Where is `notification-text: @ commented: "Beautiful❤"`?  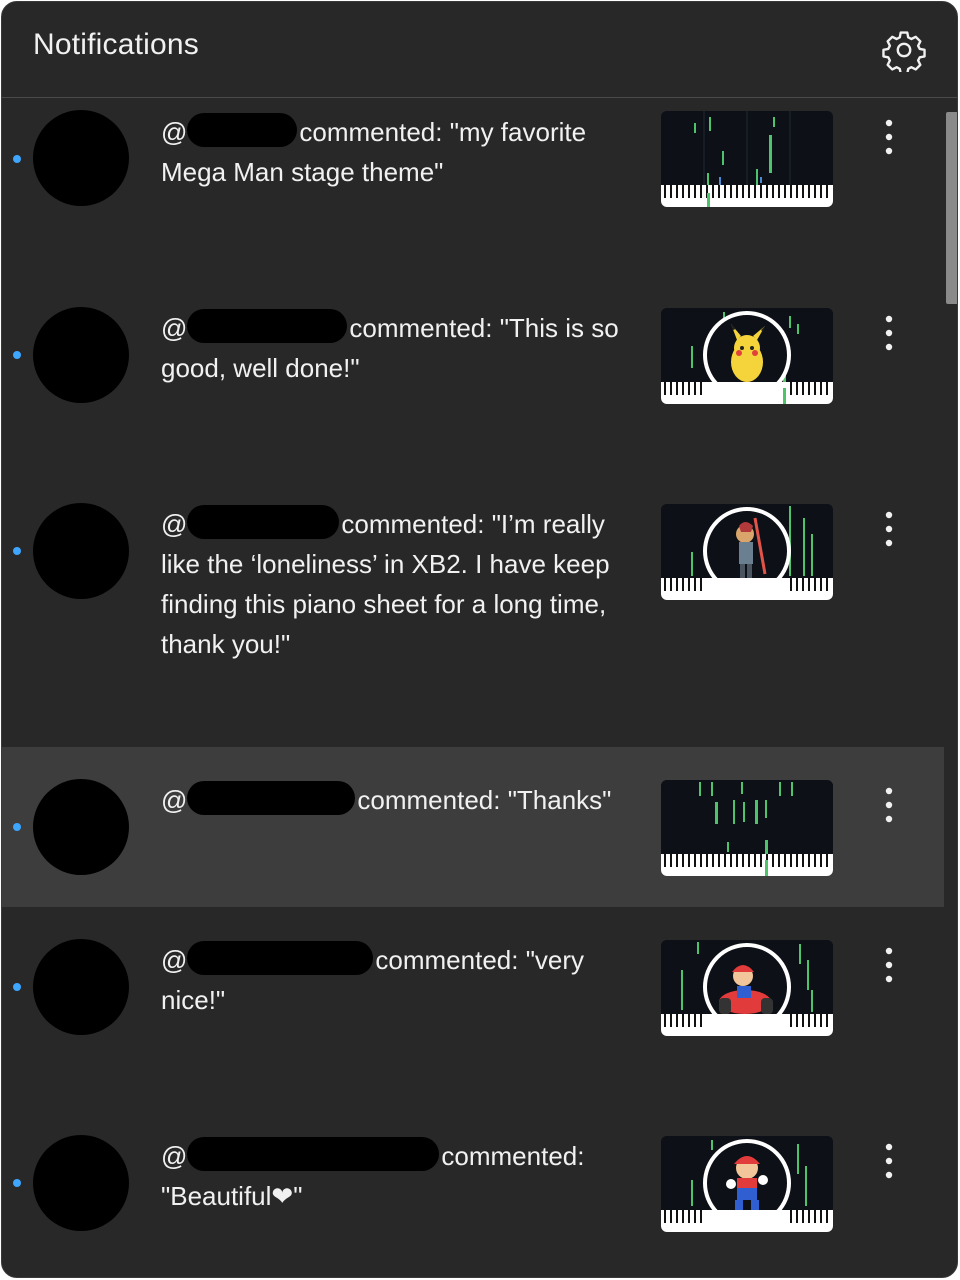 notification-text: @ commented: "Beautiful❤" is located at coordinates (396, 1176).